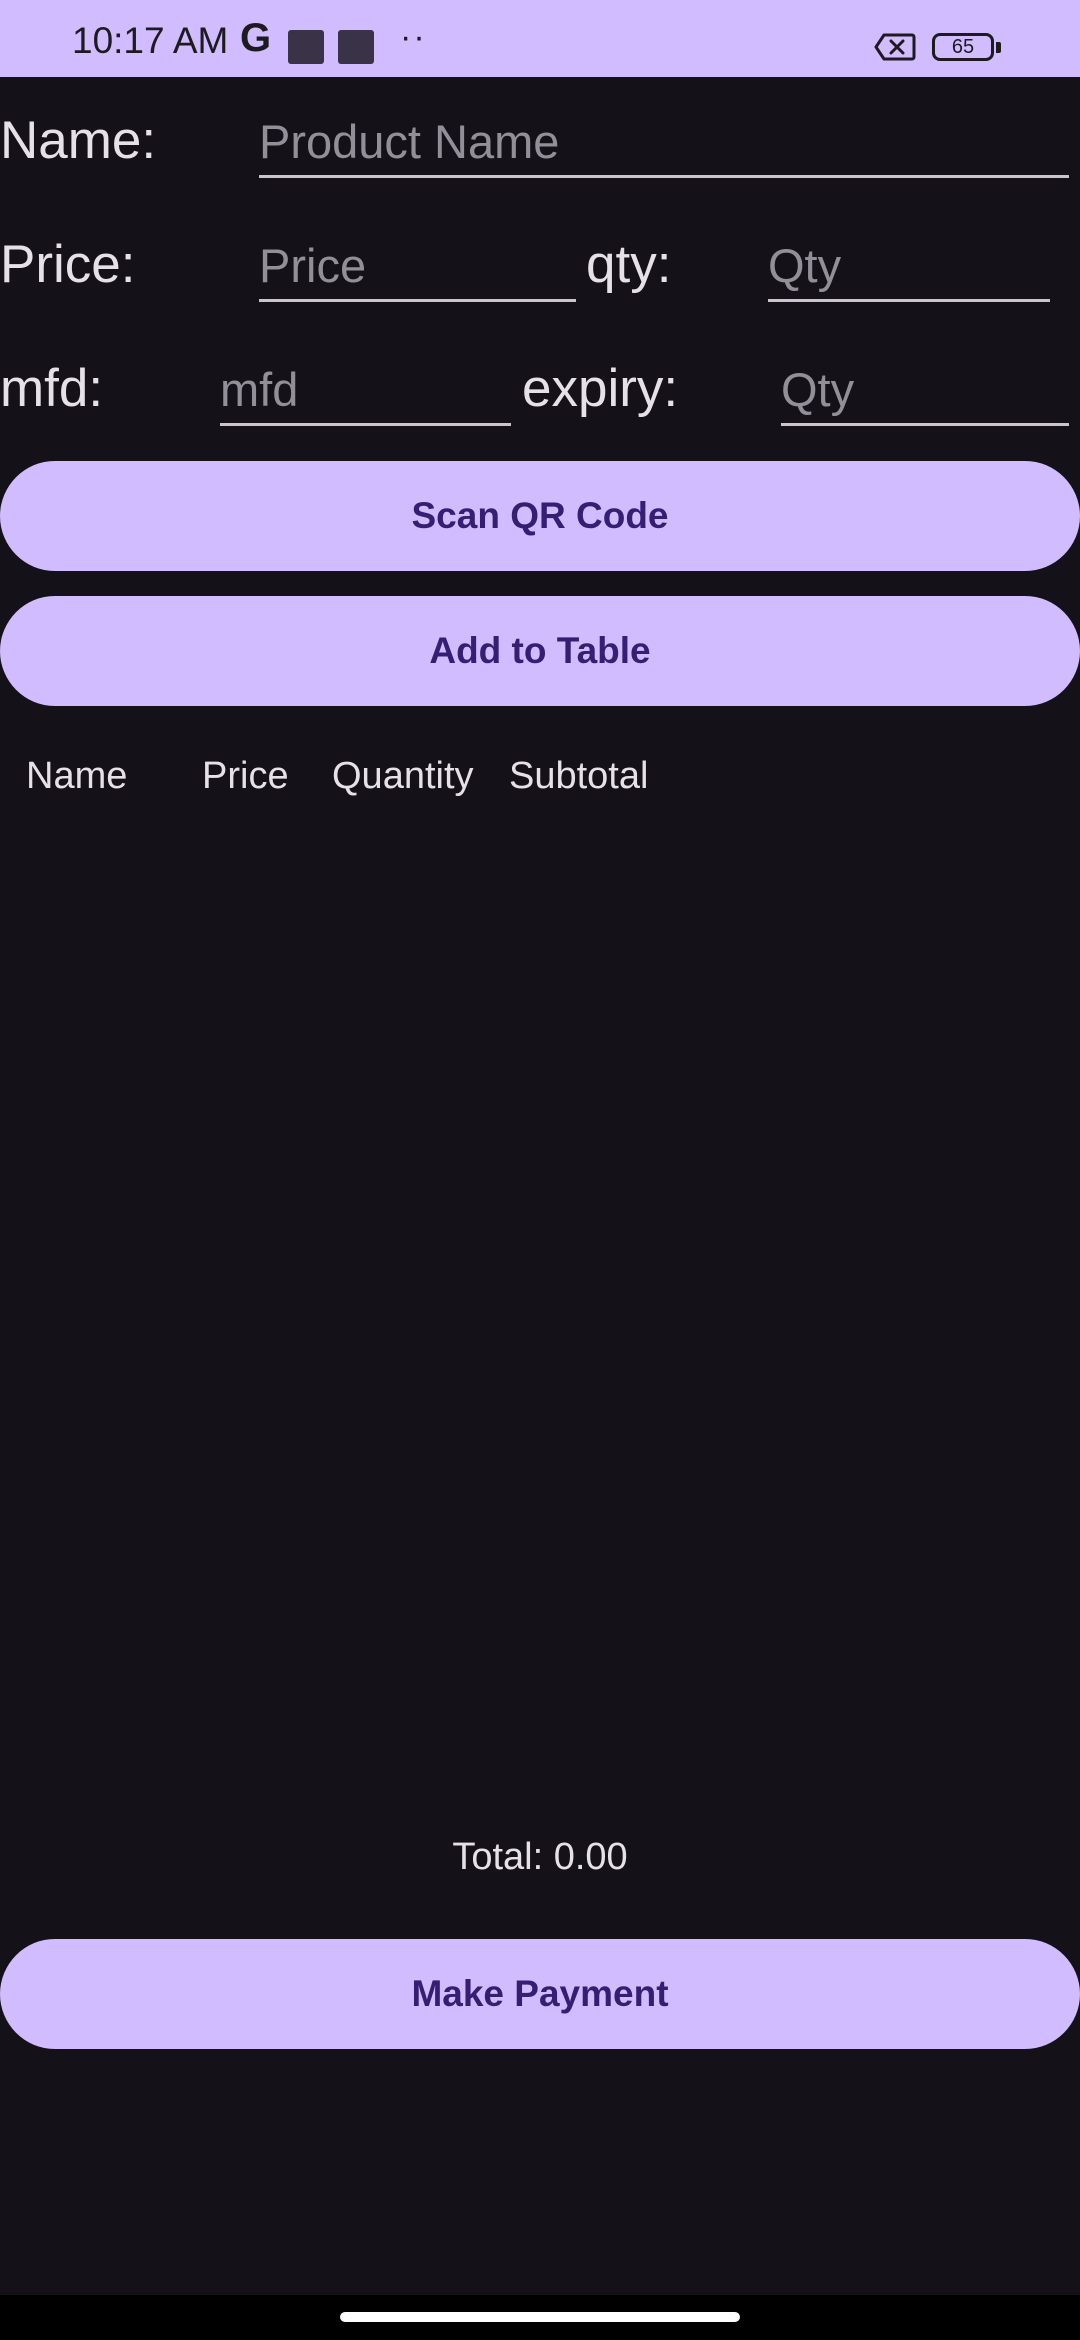  Describe the element at coordinates (600, 388) in the screenshot. I see `expiry-label: expiry:` at that location.